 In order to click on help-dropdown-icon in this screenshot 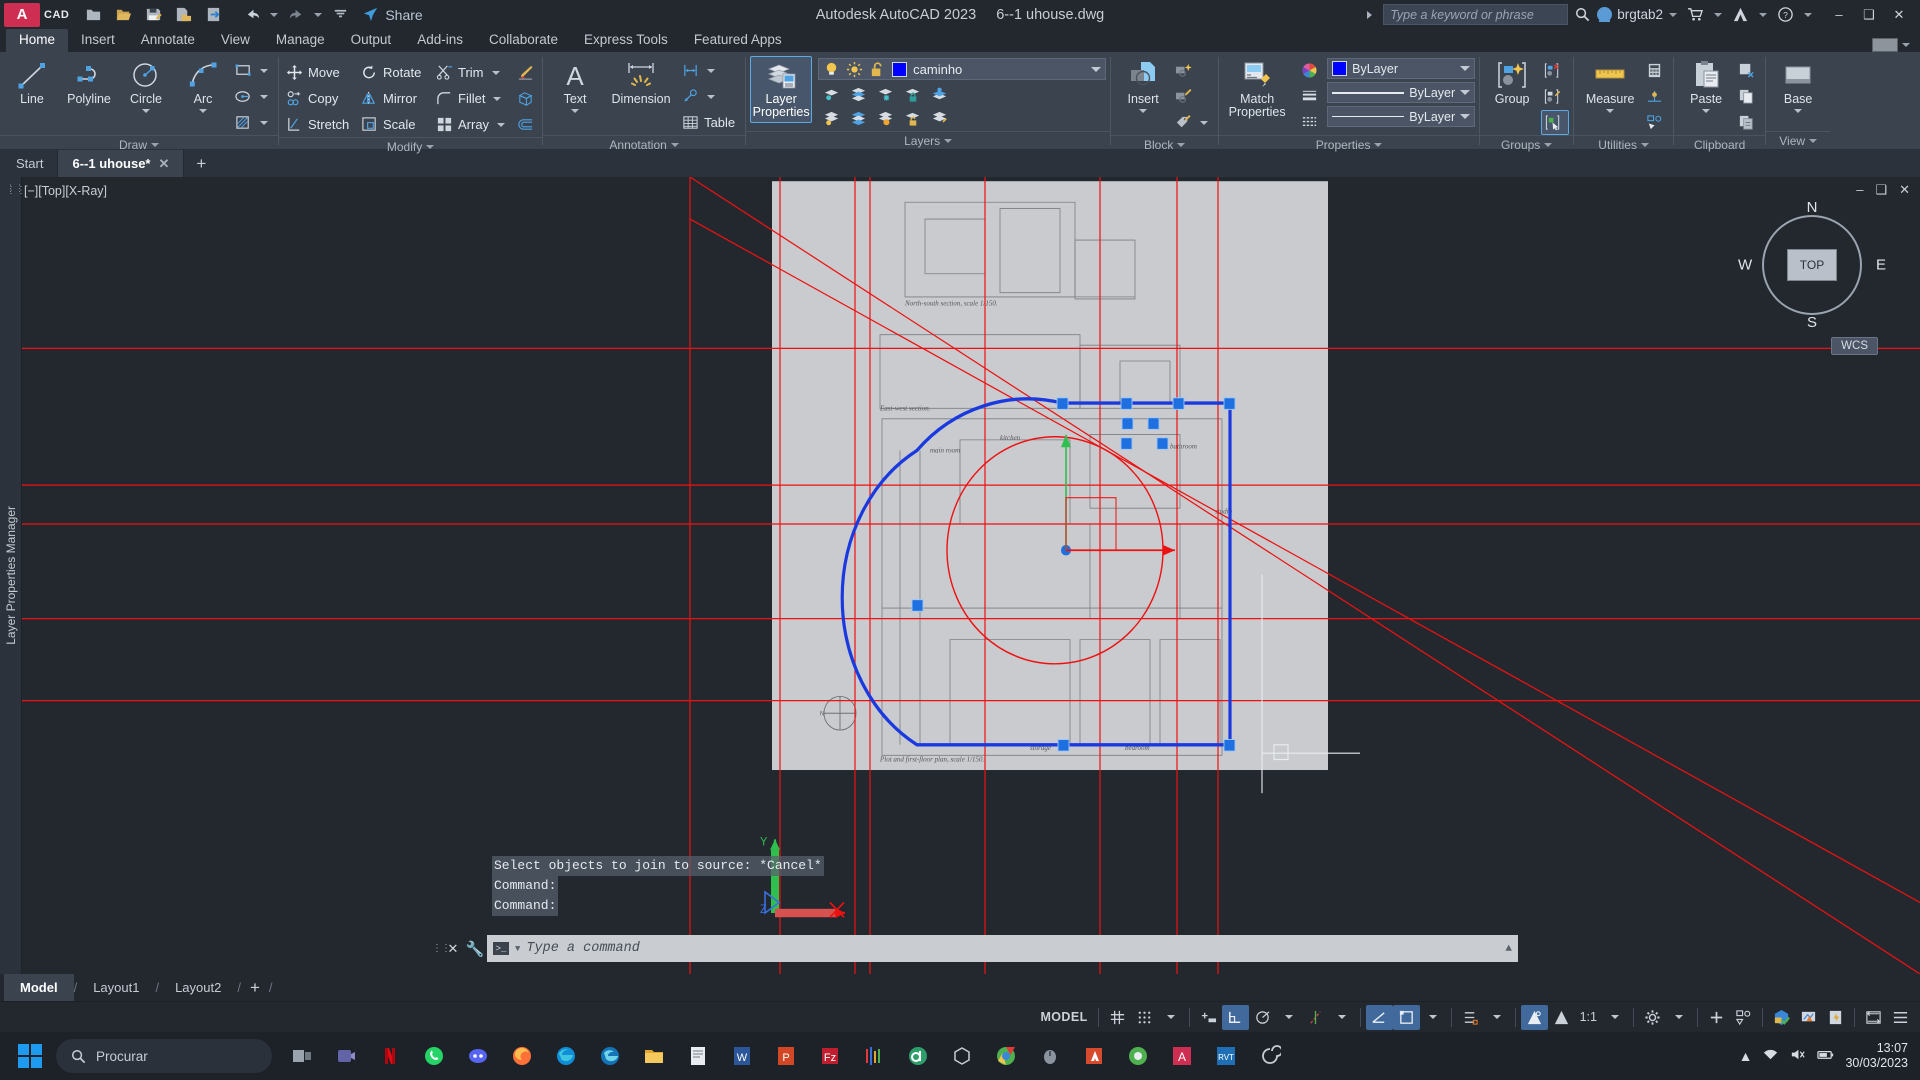, I will do `click(1808, 14)`.